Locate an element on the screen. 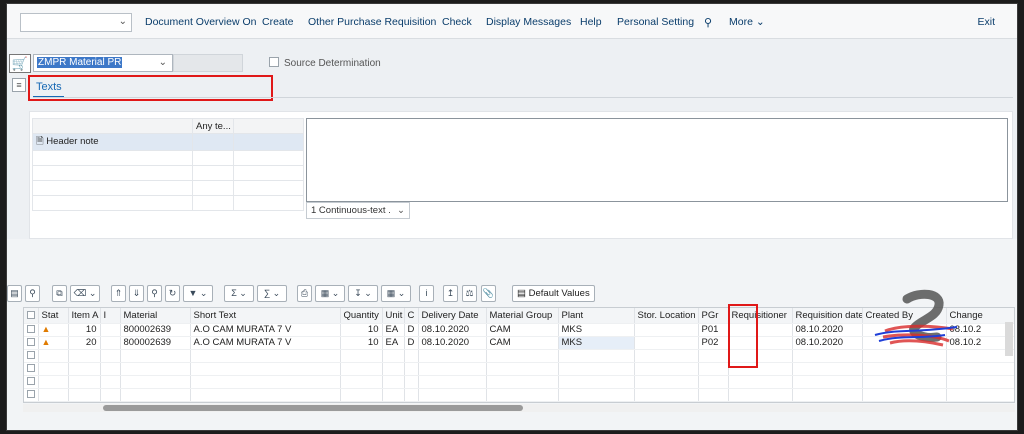 The height and width of the screenshot is (434, 1024). col-pgr: PGr is located at coordinates (713, 316).